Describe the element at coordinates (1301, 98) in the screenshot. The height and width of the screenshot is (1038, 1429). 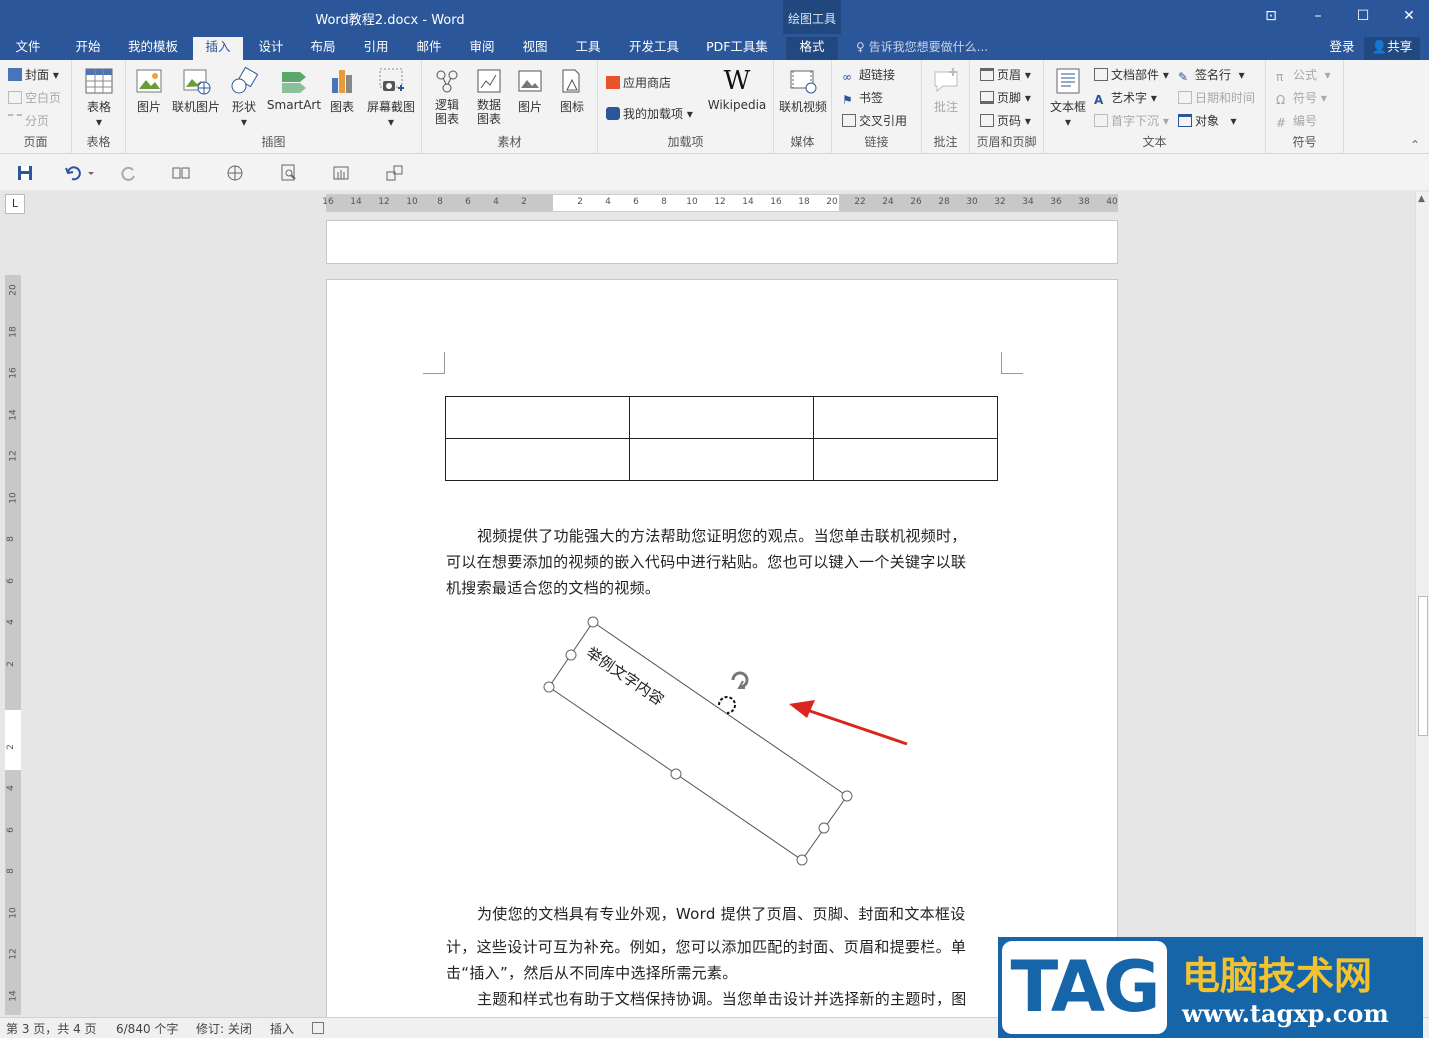
I see `symbol-button: Ω 符号 ▾` at that location.